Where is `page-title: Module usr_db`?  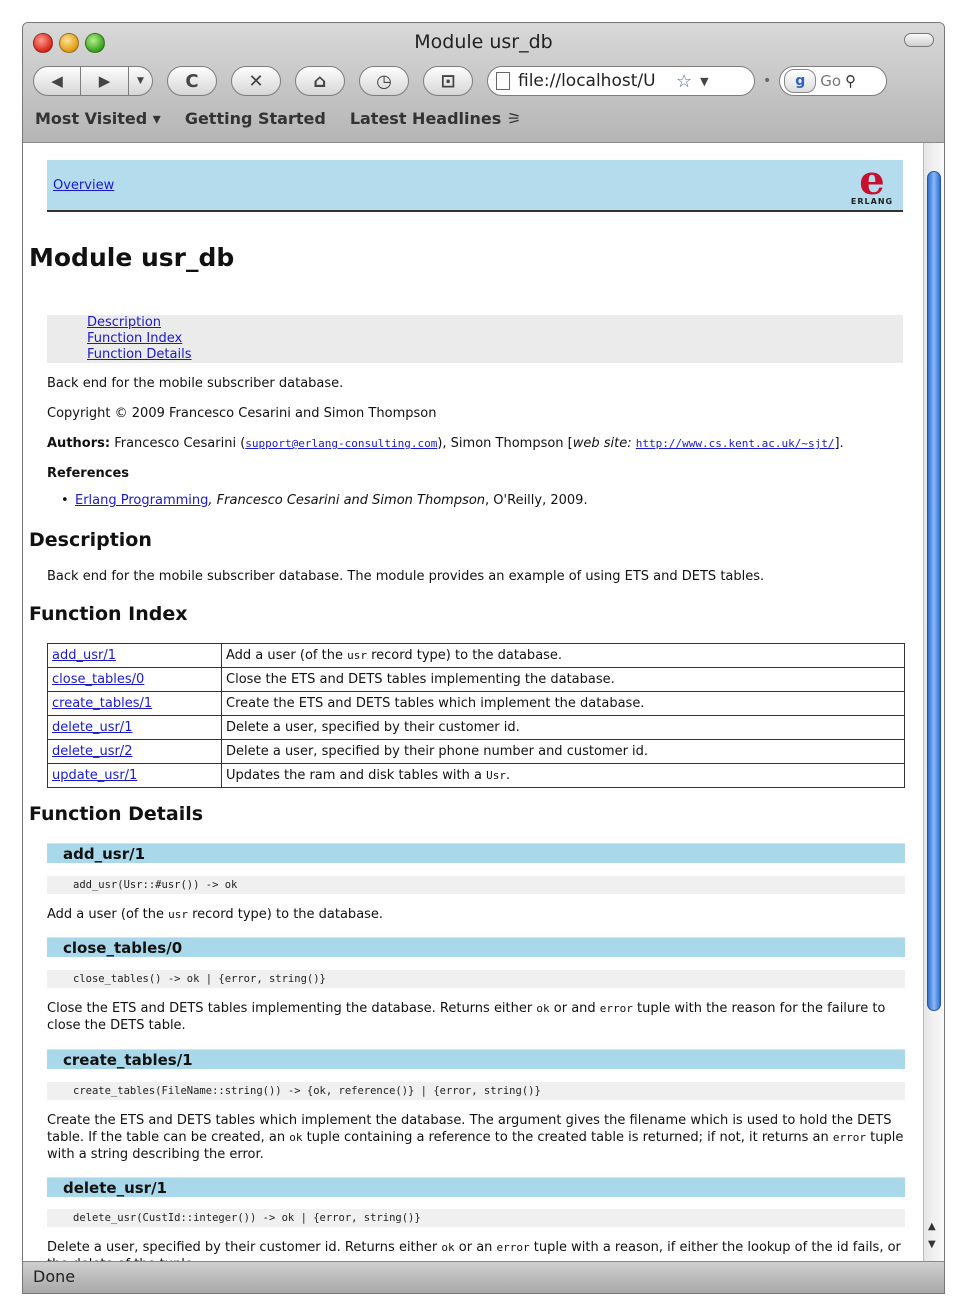
page-title: Module usr_db is located at coordinates (132, 257).